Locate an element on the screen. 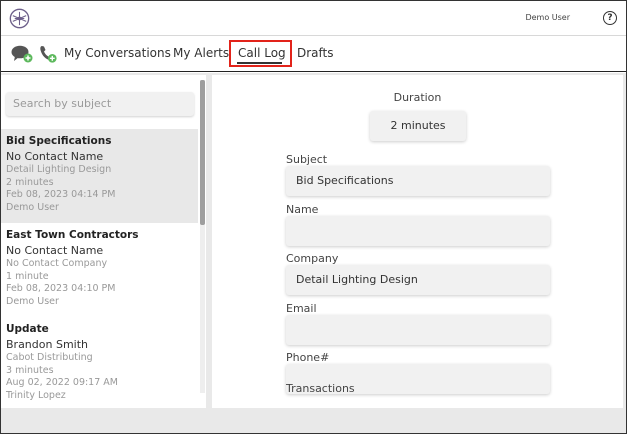 The width and height of the screenshot is (627, 434). phone-label: Phone# is located at coordinates (308, 357).